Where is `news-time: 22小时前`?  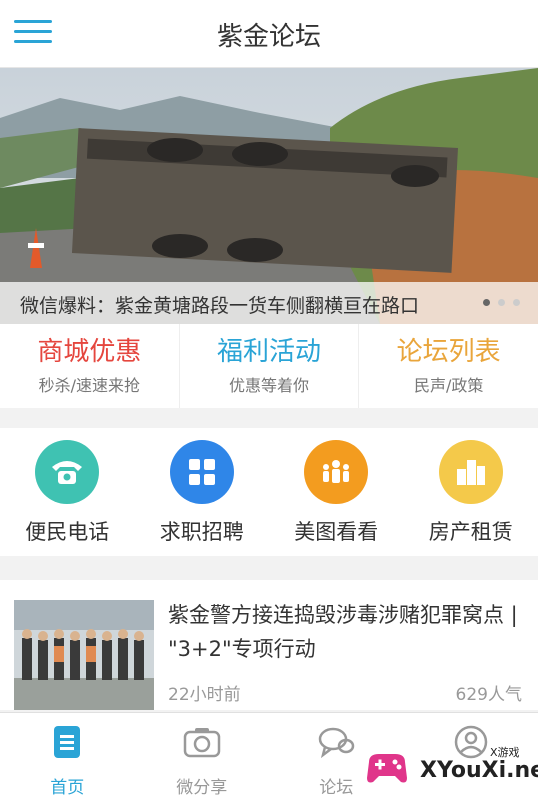 news-time: 22小时前 is located at coordinates (204, 695).